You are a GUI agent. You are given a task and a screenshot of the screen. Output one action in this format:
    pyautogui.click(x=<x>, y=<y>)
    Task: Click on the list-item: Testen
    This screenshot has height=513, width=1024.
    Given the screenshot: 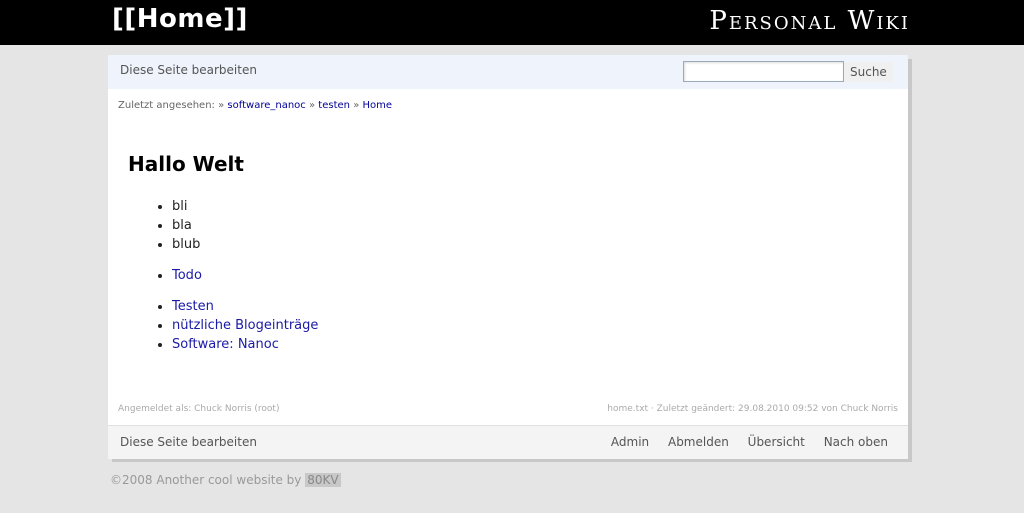 What is the action you would take?
    pyautogui.click(x=245, y=306)
    